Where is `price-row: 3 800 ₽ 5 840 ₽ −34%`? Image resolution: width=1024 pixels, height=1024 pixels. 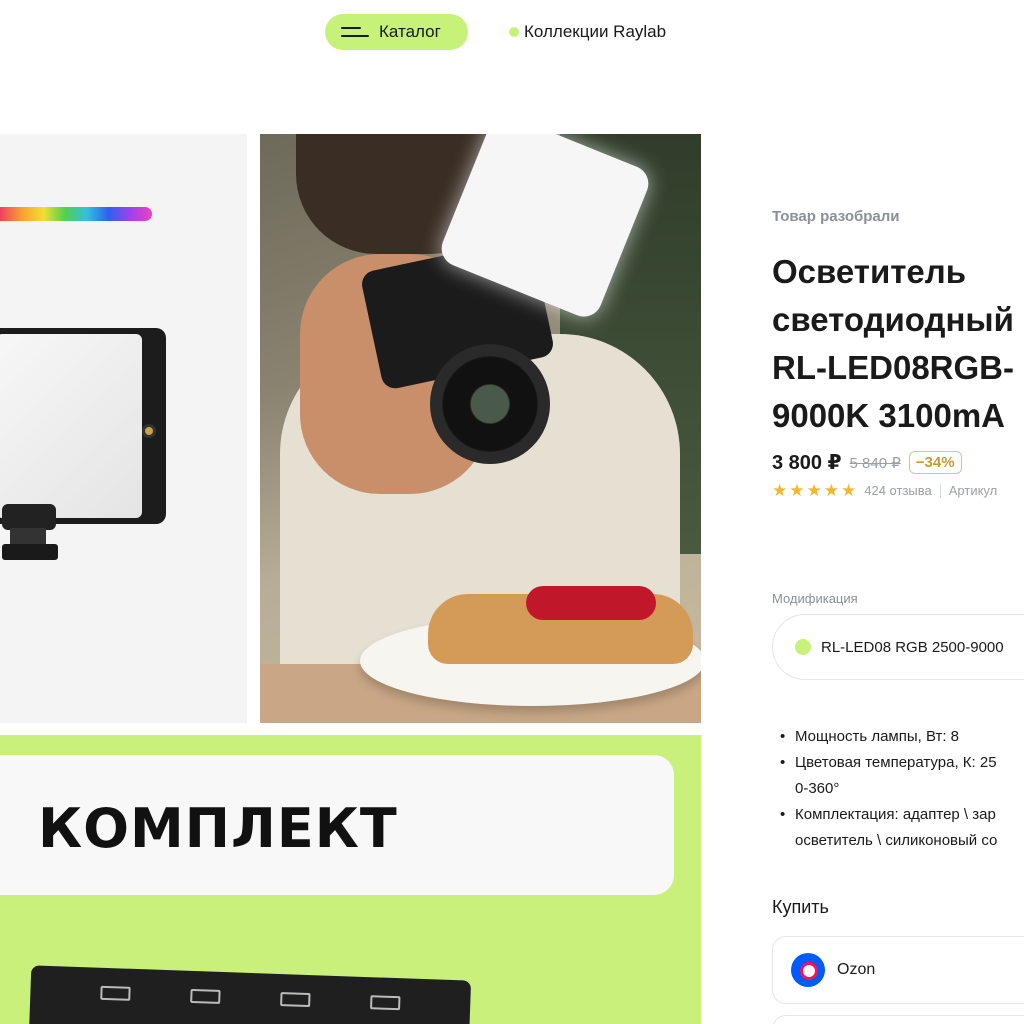
price-row: 3 800 ₽ 5 840 ₽ −34% is located at coordinates (867, 462).